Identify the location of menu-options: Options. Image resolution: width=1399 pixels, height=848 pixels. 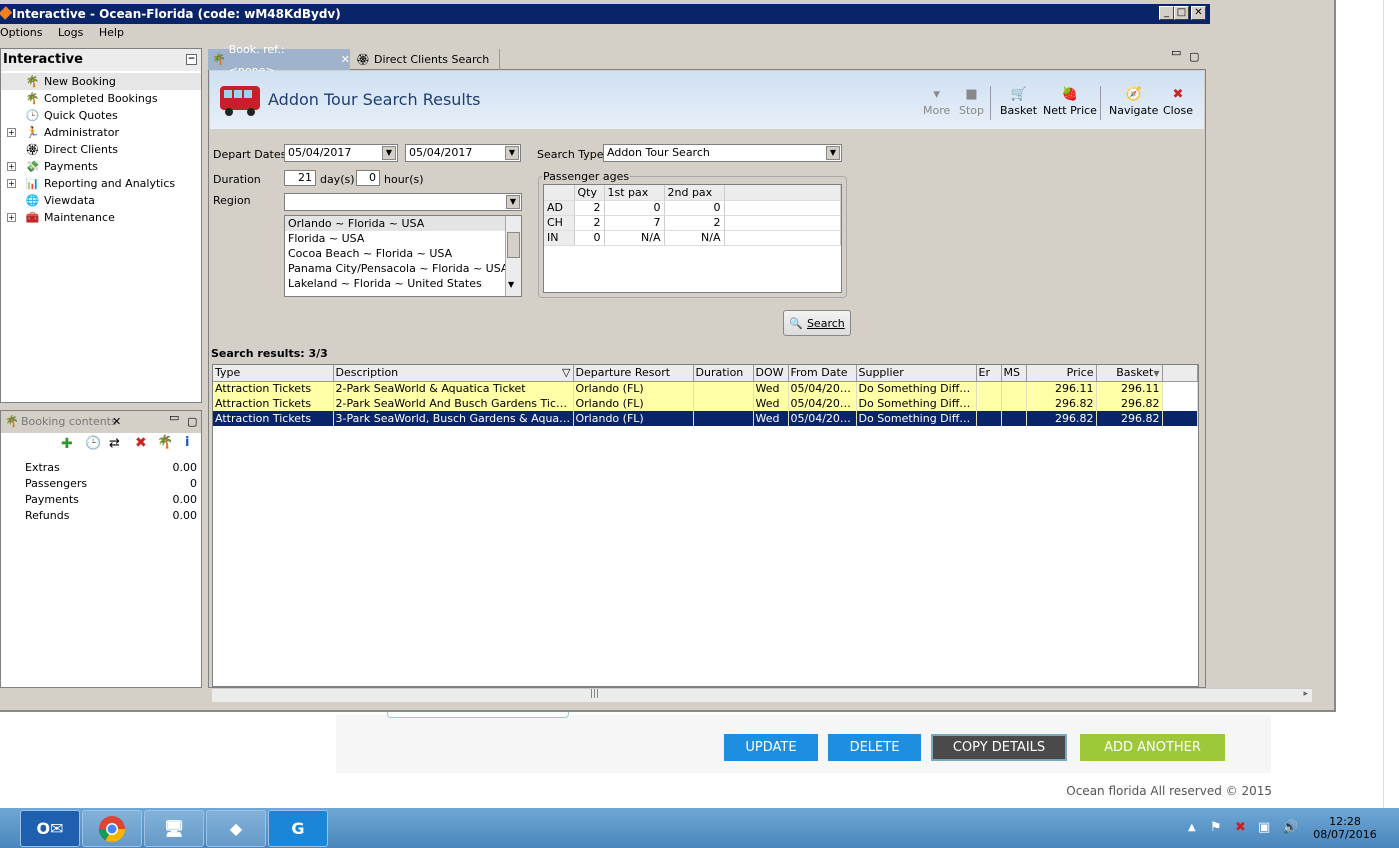
(21, 32).